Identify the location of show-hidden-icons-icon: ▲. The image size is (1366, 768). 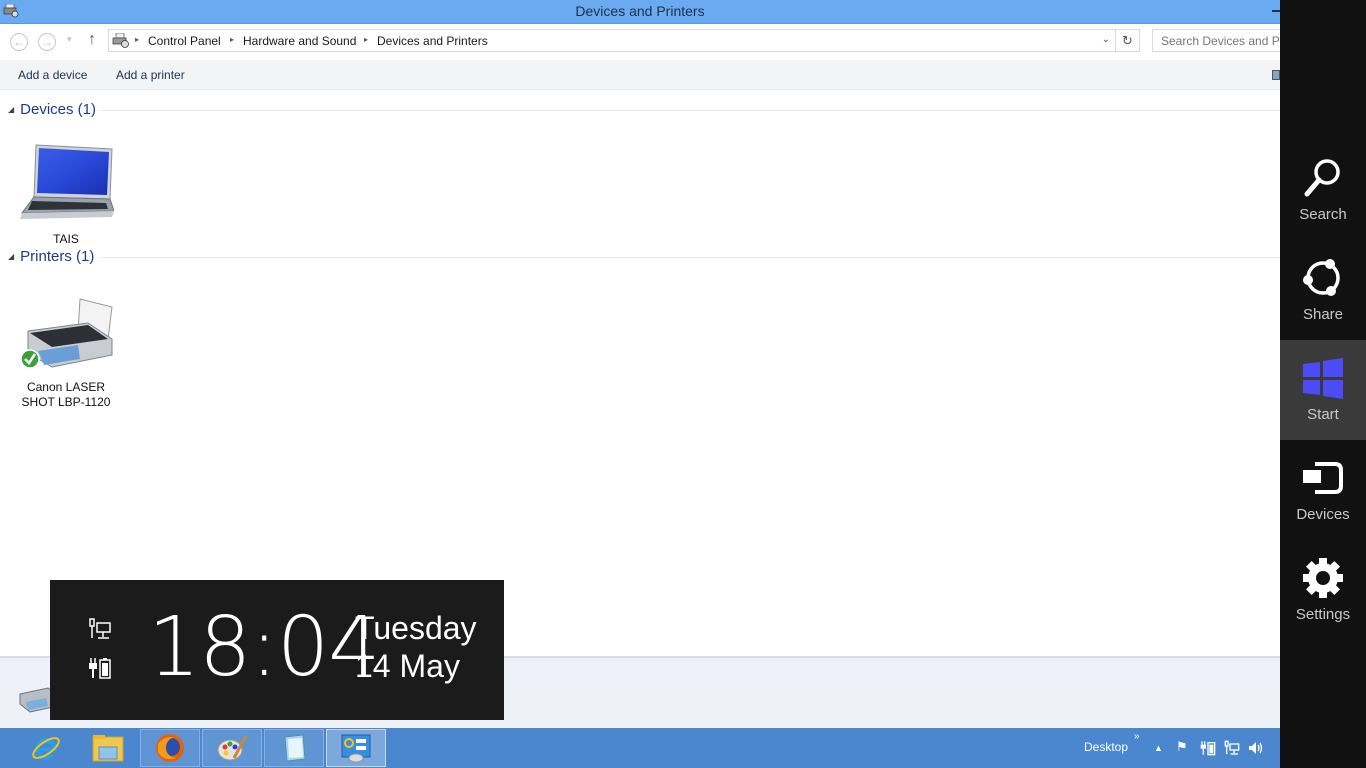
(1158, 748).